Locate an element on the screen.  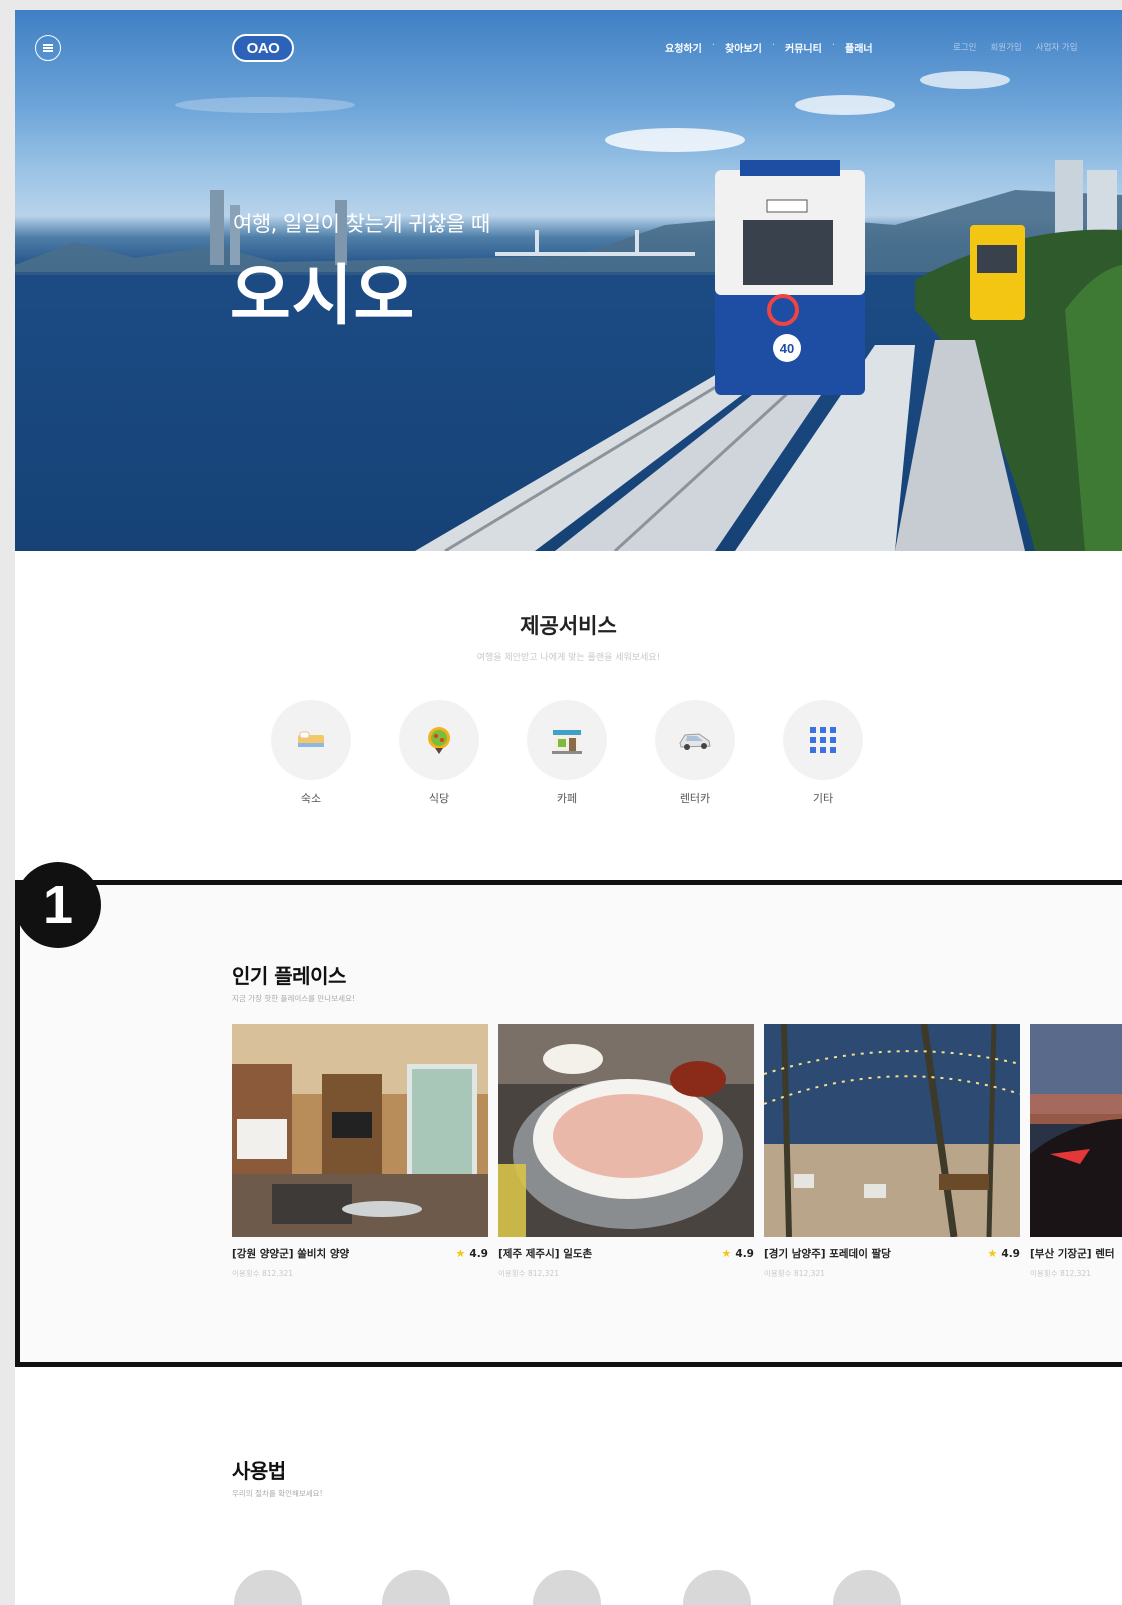
service-item-etc: 기타 is located at coordinates (823, 753).